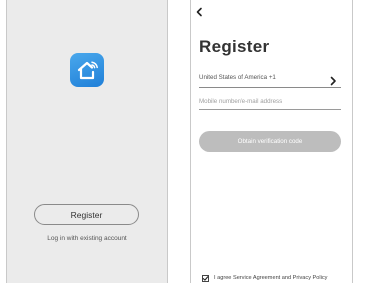 This screenshot has height=283, width=387. Describe the element at coordinates (333, 79) in the screenshot. I see `chevron-right-icon` at that location.